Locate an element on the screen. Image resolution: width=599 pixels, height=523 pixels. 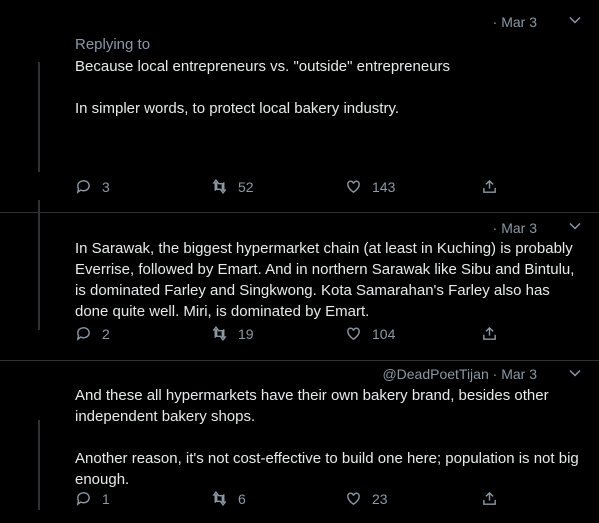
retweet-button: 52 is located at coordinates (232, 186).